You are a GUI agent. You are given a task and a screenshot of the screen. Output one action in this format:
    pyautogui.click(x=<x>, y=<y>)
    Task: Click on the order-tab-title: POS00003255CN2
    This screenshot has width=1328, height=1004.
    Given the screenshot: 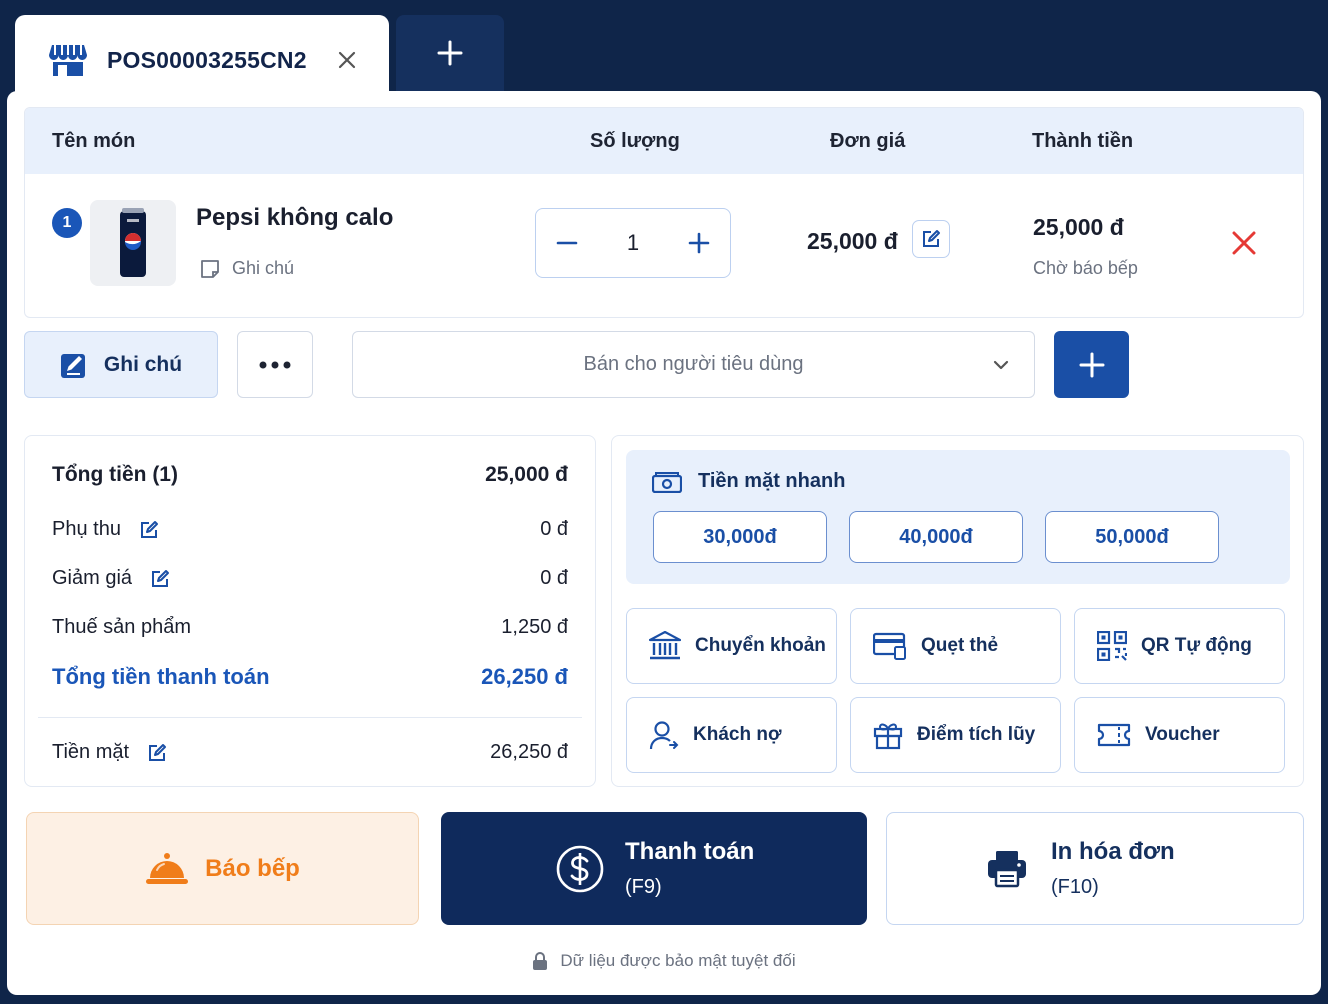 What is the action you would take?
    pyautogui.click(x=207, y=59)
    